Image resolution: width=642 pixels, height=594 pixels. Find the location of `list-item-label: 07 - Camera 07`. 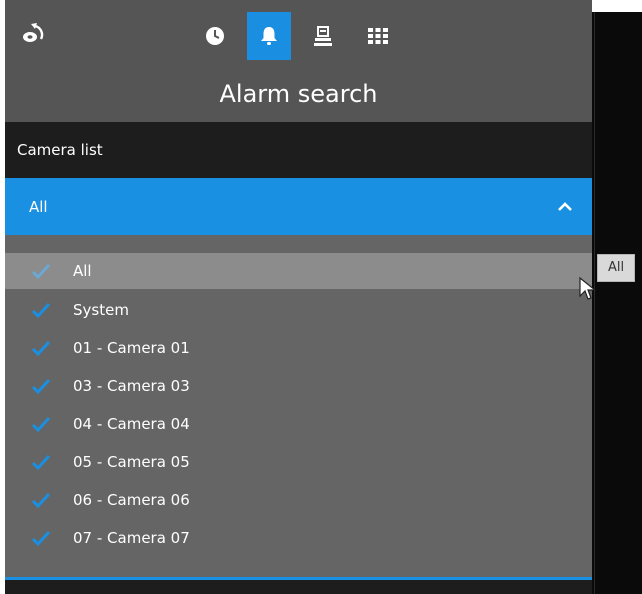

list-item-label: 07 - Camera 07 is located at coordinates (131, 538).